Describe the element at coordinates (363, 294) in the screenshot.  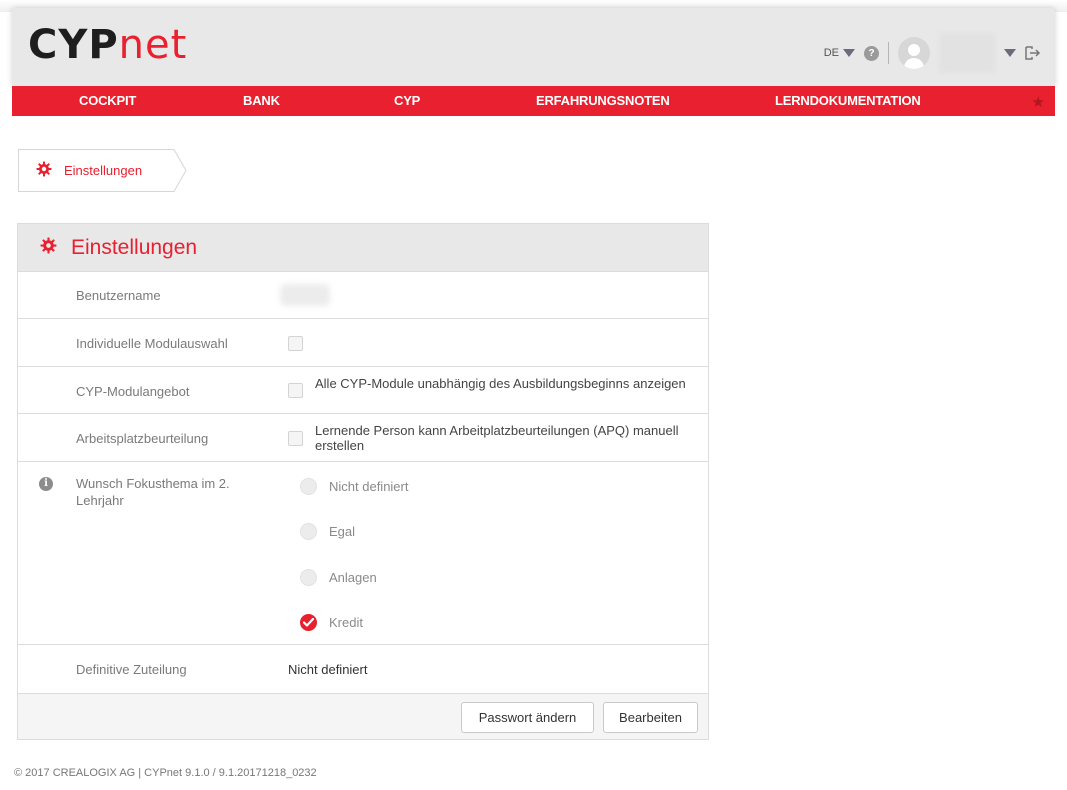
I see `row-username: Benutzername` at that location.